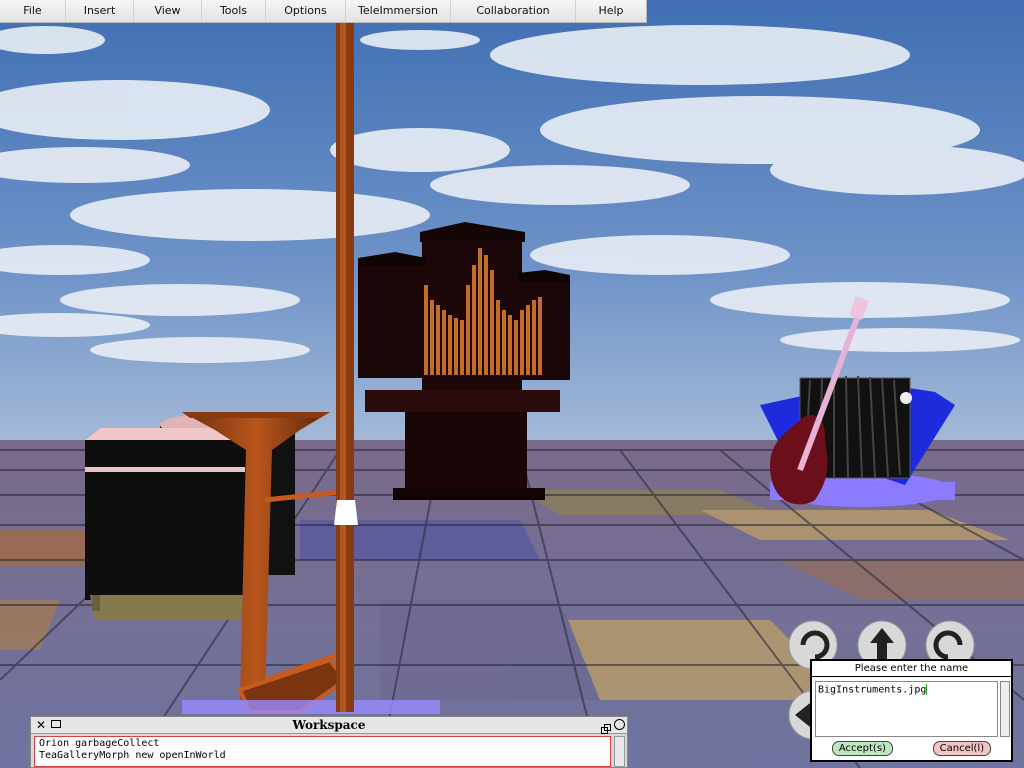 Image resolution: width=1024 pixels, height=768 pixels. What do you see at coordinates (962, 748) in the screenshot?
I see `cancel-button: Cancel(l)` at bounding box center [962, 748].